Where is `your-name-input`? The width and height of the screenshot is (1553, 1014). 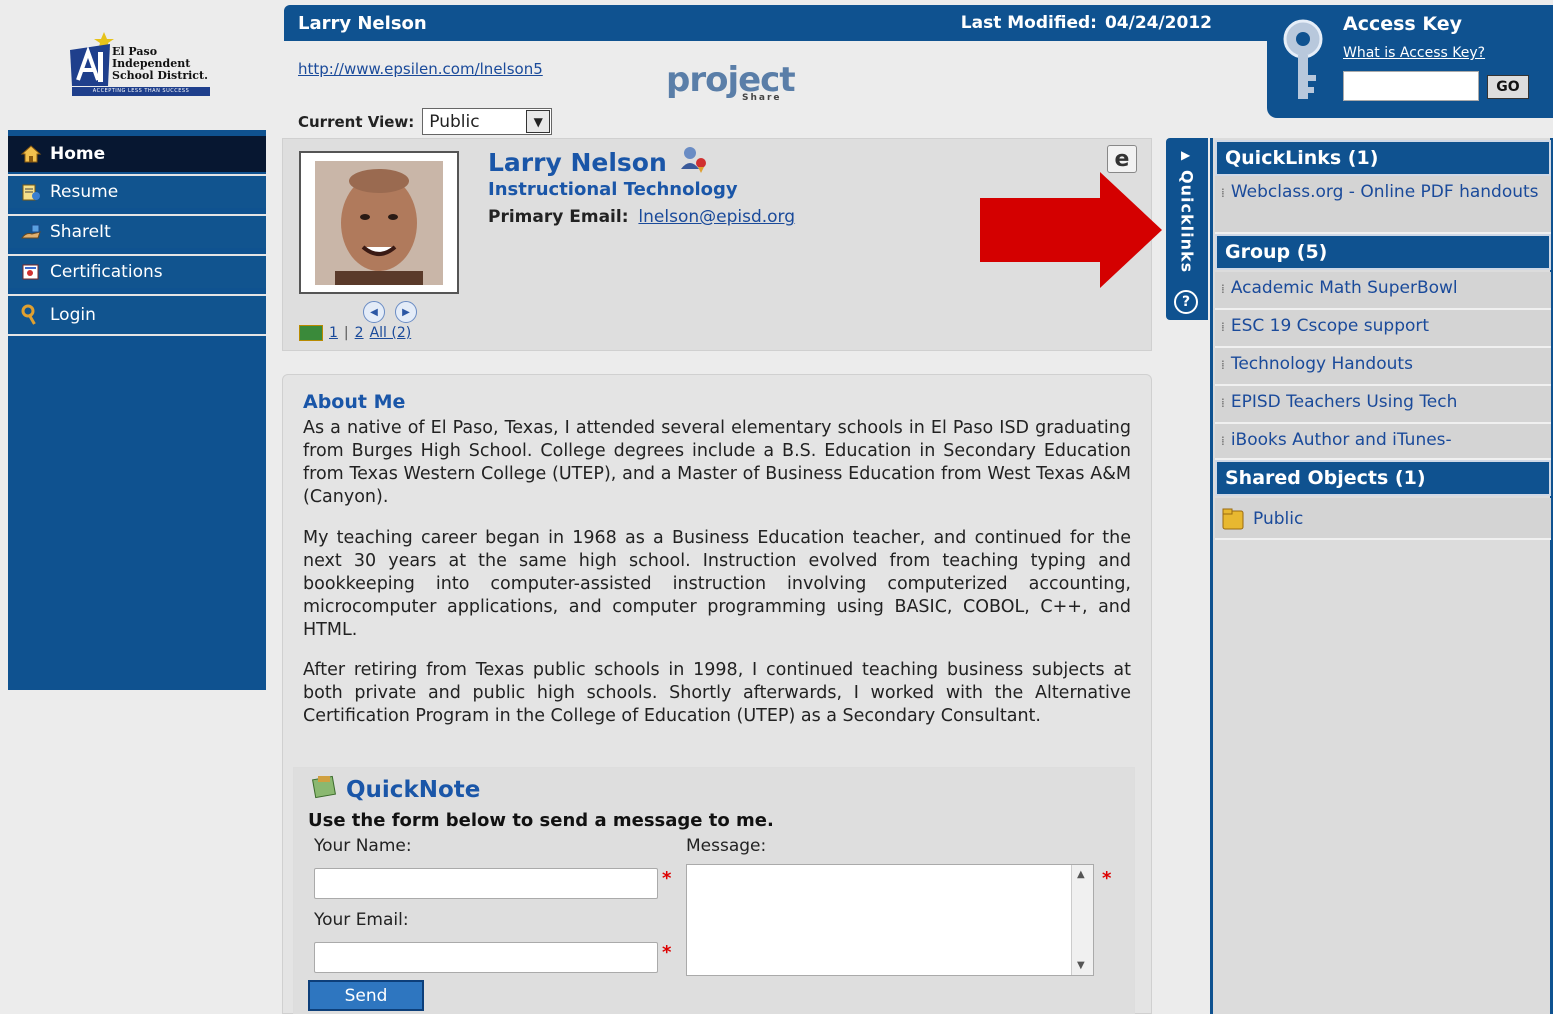
your-name-input is located at coordinates (486, 883).